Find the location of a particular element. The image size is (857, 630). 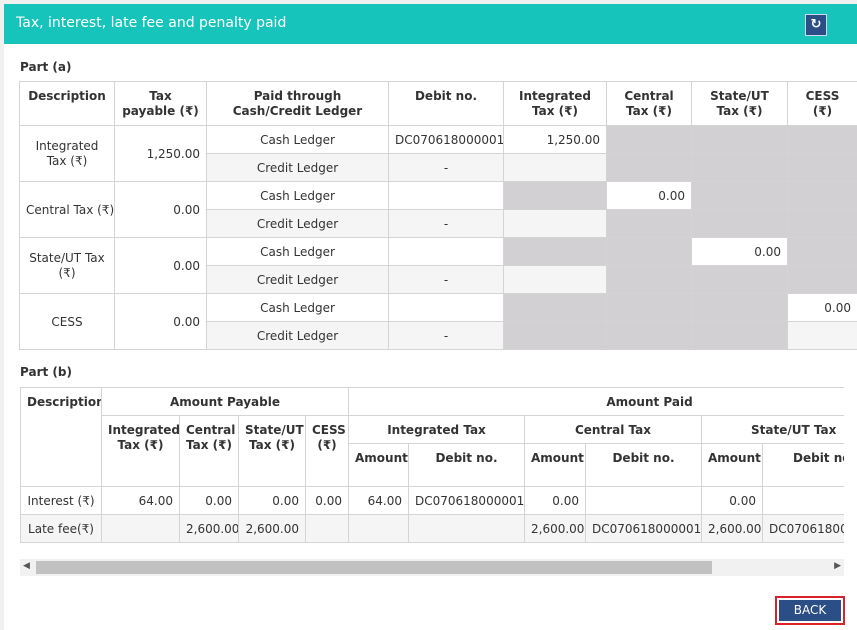

payable-state-value: 2,600.00 is located at coordinates (272, 528).